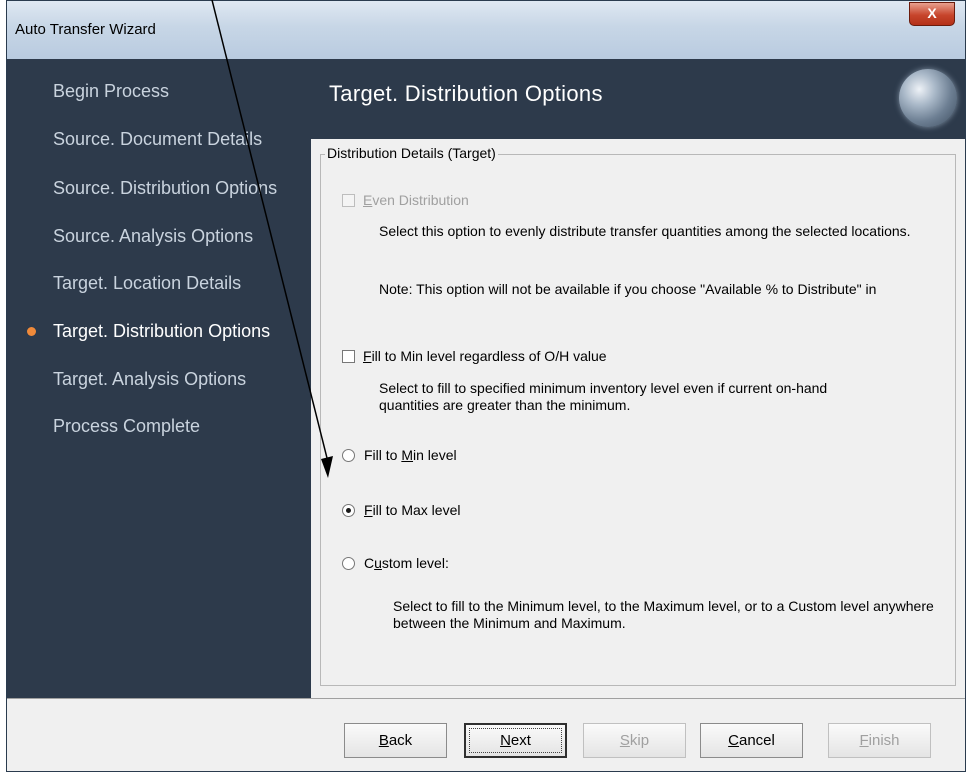  Describe the element at coordinates (515, 740) in the screenshot. I see `next-button: Next` at that location.